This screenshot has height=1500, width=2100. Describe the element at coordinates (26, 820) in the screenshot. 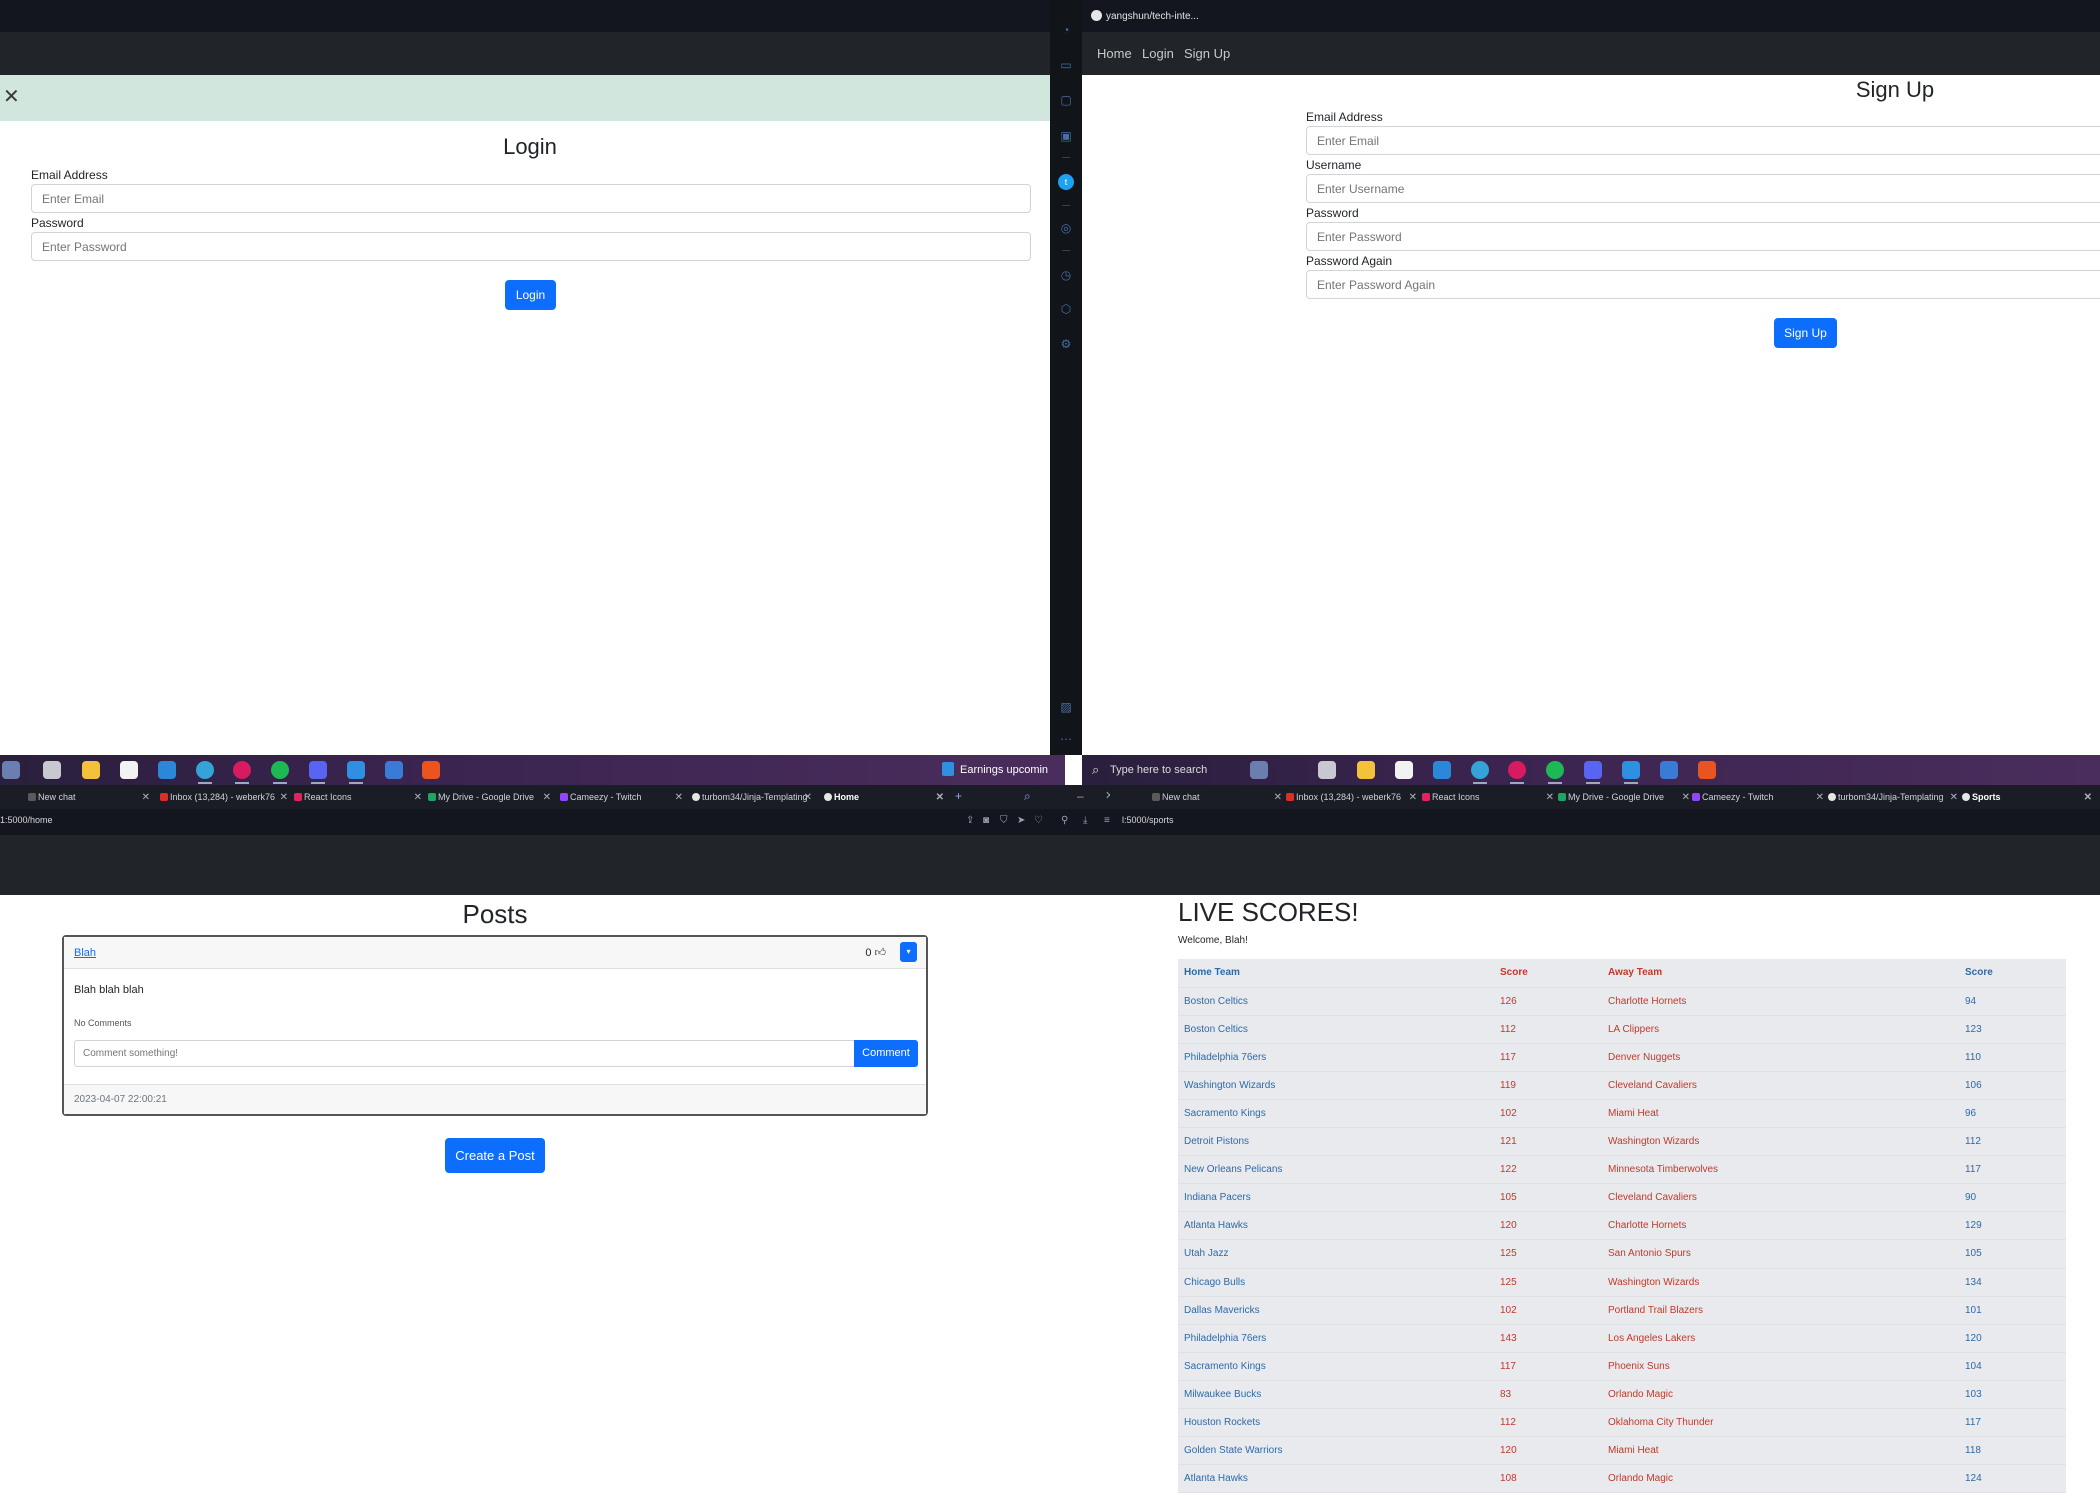

I see `url-field: 1:5000/home` at that location.